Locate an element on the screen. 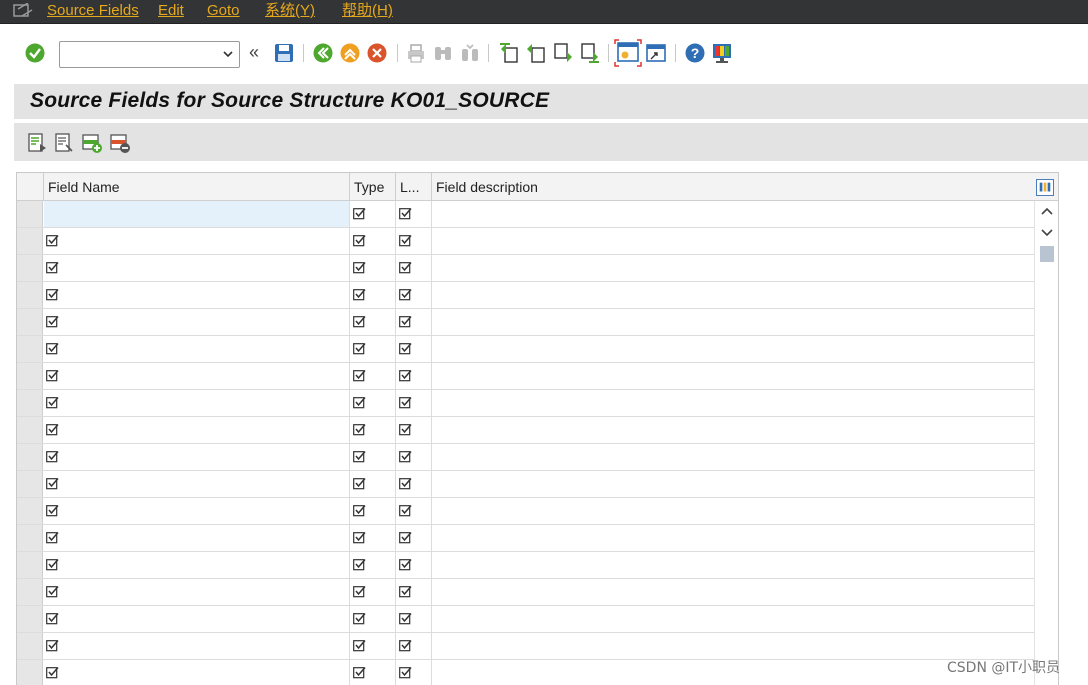 Image resolution: width=1088 pixels, height=685 pixels. exit-icon is located at coordinates (350, 53).